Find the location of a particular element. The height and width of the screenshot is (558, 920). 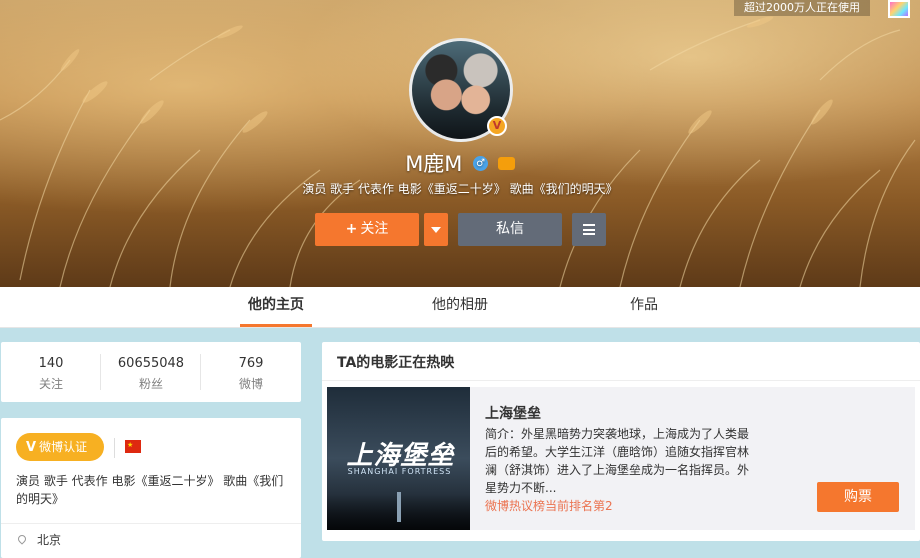

info-intro: 演员 歌手 代表作 电影《重返二十岁》 歌曲《我们的明天》 is located at coordinates (150, 490).